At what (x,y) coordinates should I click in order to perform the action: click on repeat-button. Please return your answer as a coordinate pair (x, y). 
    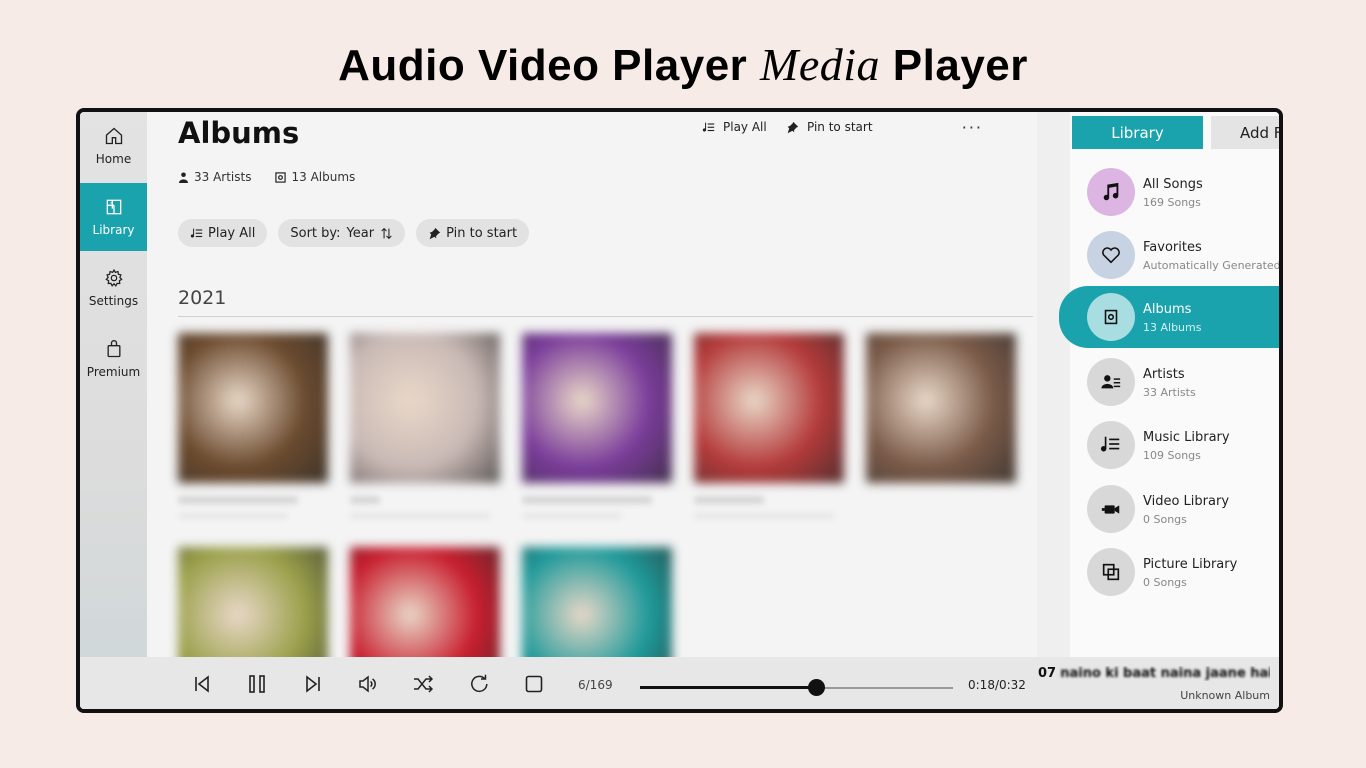
    Looking at the image, I should click on (479, 684).